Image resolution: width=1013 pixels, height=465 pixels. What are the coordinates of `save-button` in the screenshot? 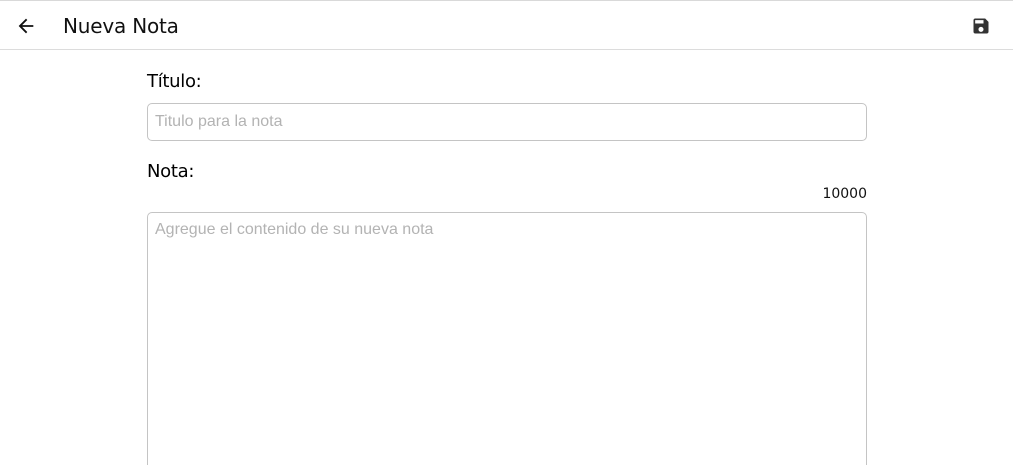 It's located at (981, 26).